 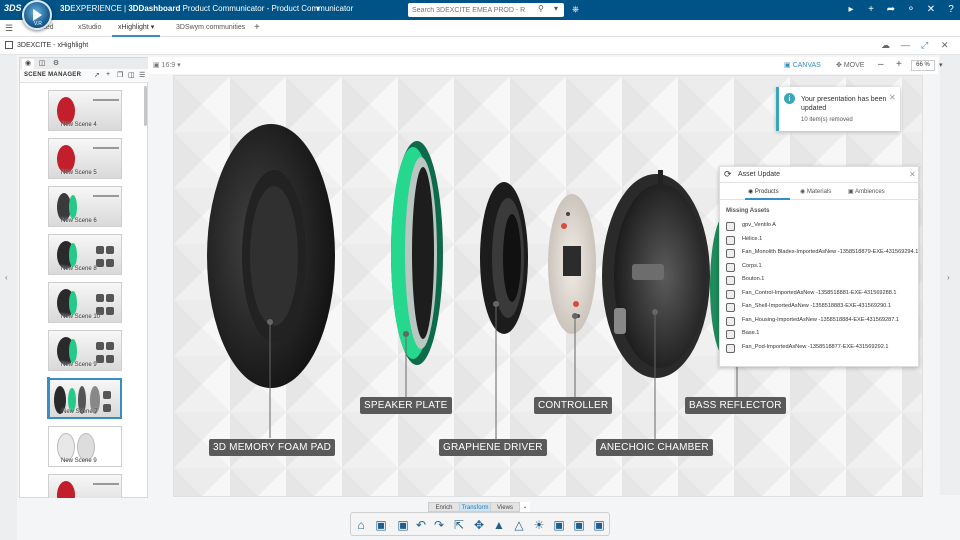 What do you see at coordinates (9, 45) in the screenshot?
I see `app-icon` at bounding box center [9, 45].